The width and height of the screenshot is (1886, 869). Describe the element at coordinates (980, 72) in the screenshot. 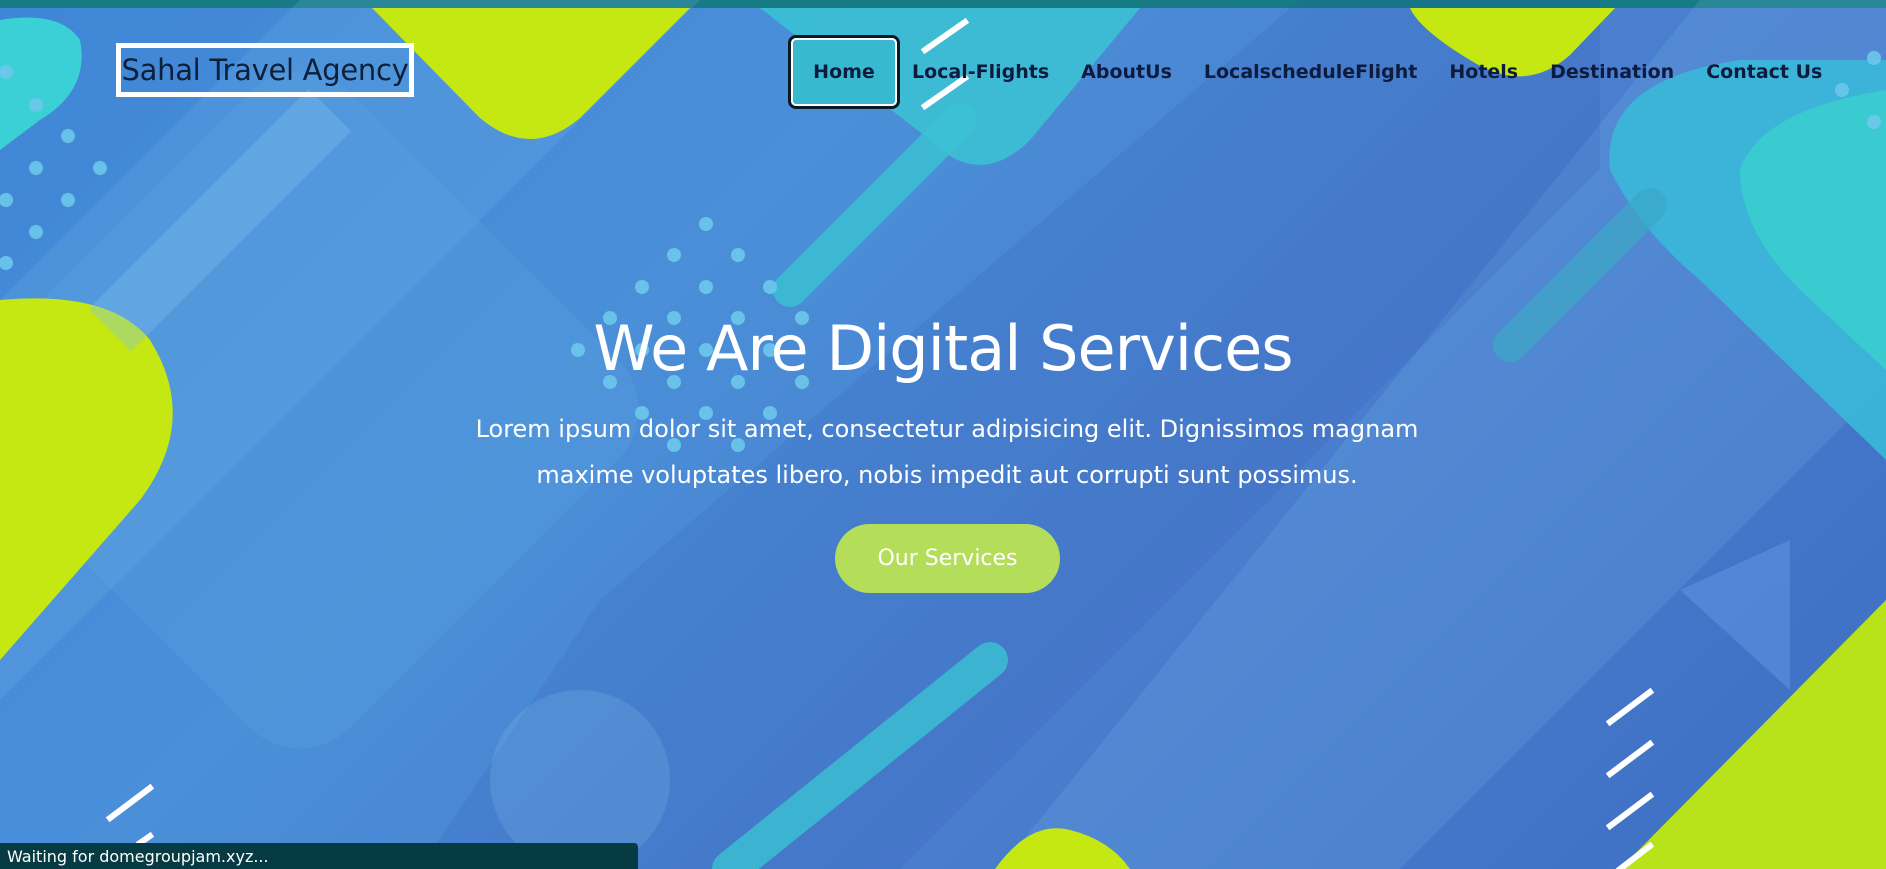

I see `nav-item-local-flights: Local-Flights` at that location.